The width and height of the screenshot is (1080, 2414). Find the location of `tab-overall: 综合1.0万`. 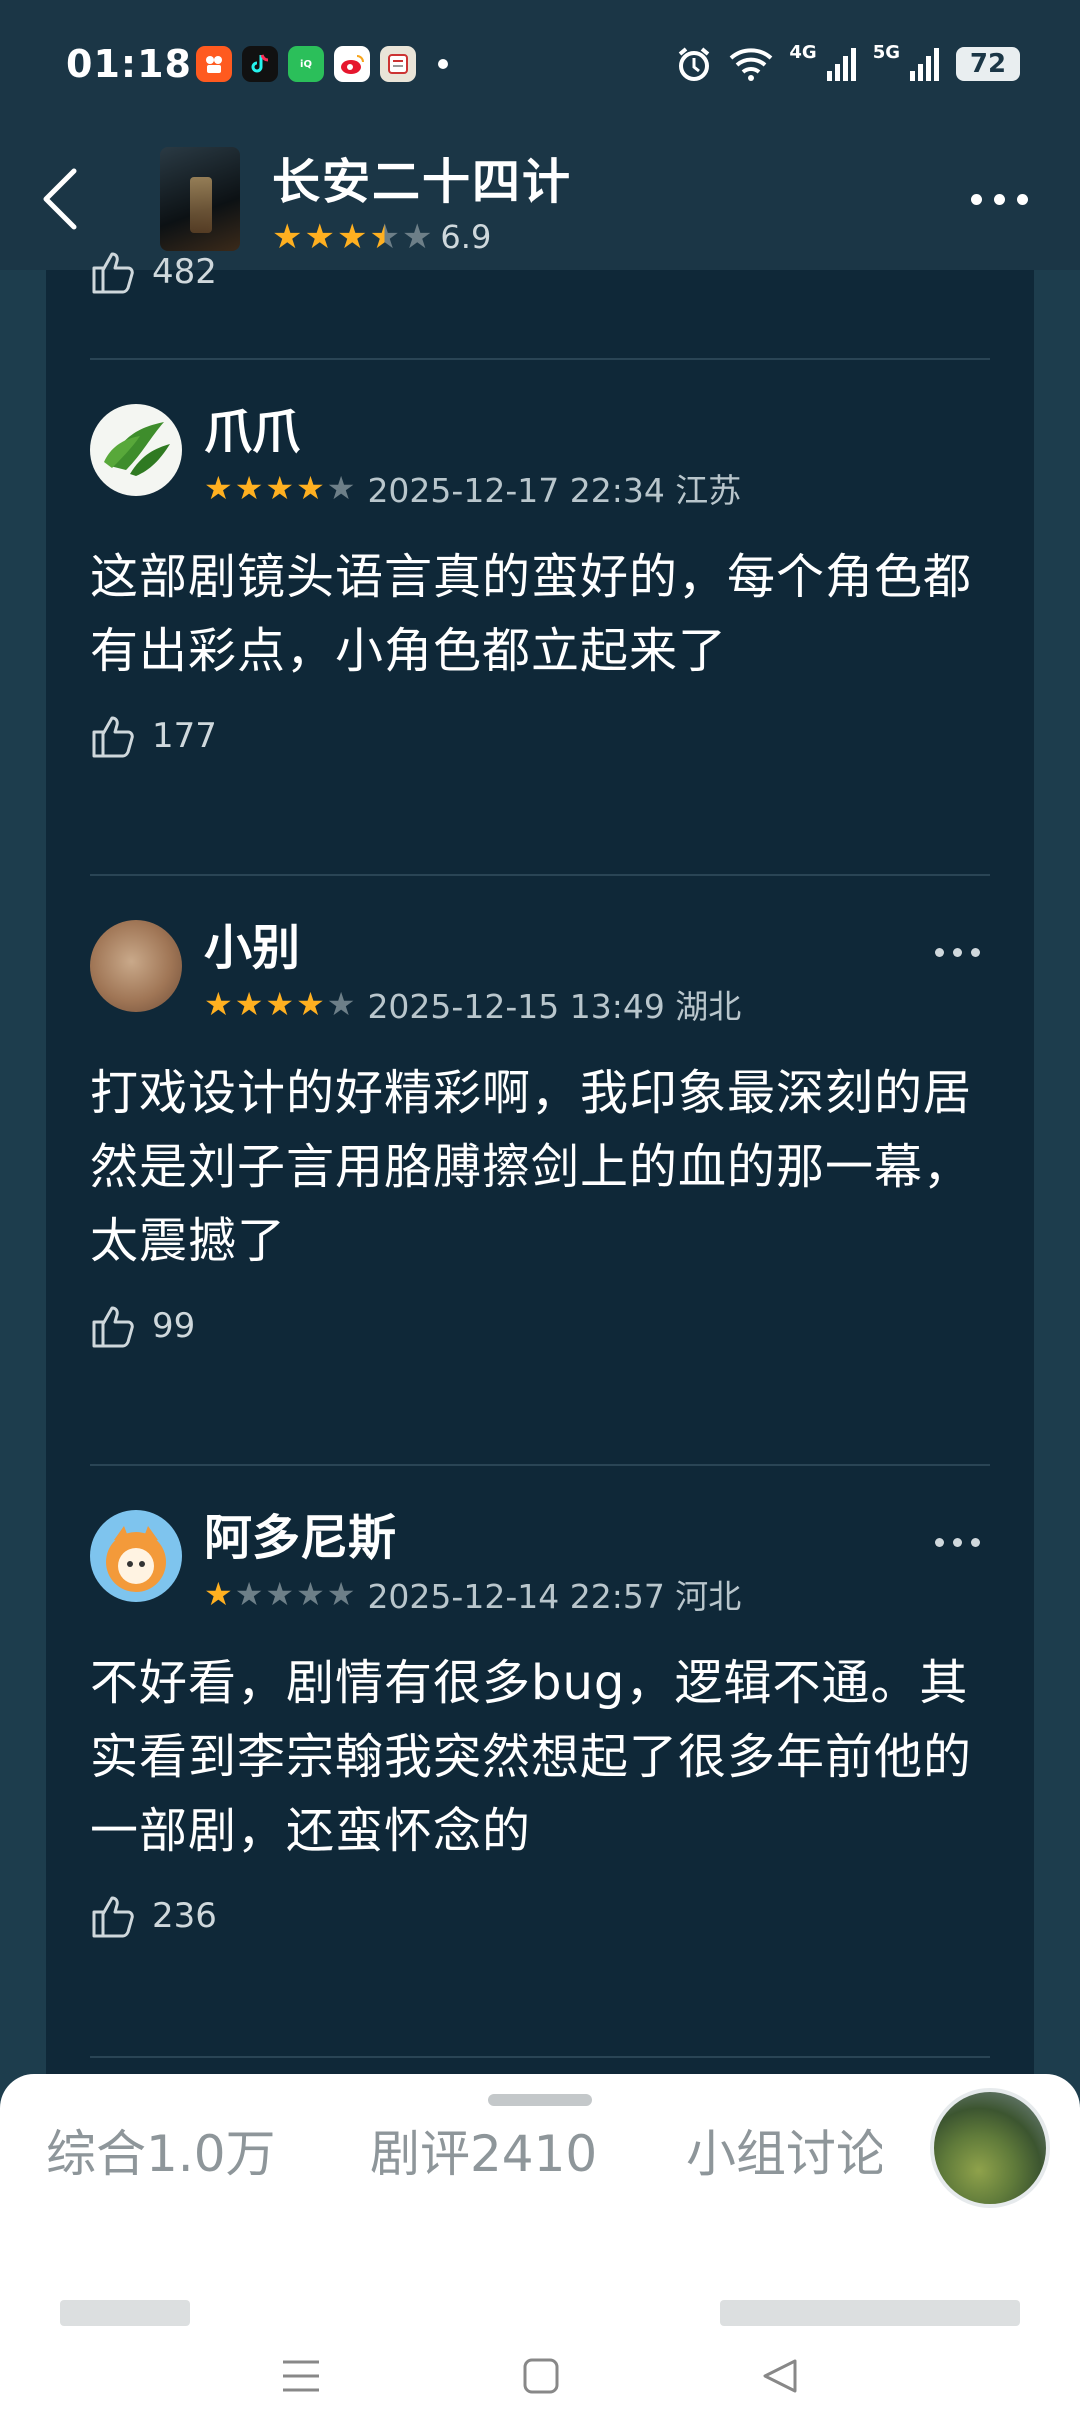

tab-overall: 综合1.0万 is located at coordinates (161, 2150).